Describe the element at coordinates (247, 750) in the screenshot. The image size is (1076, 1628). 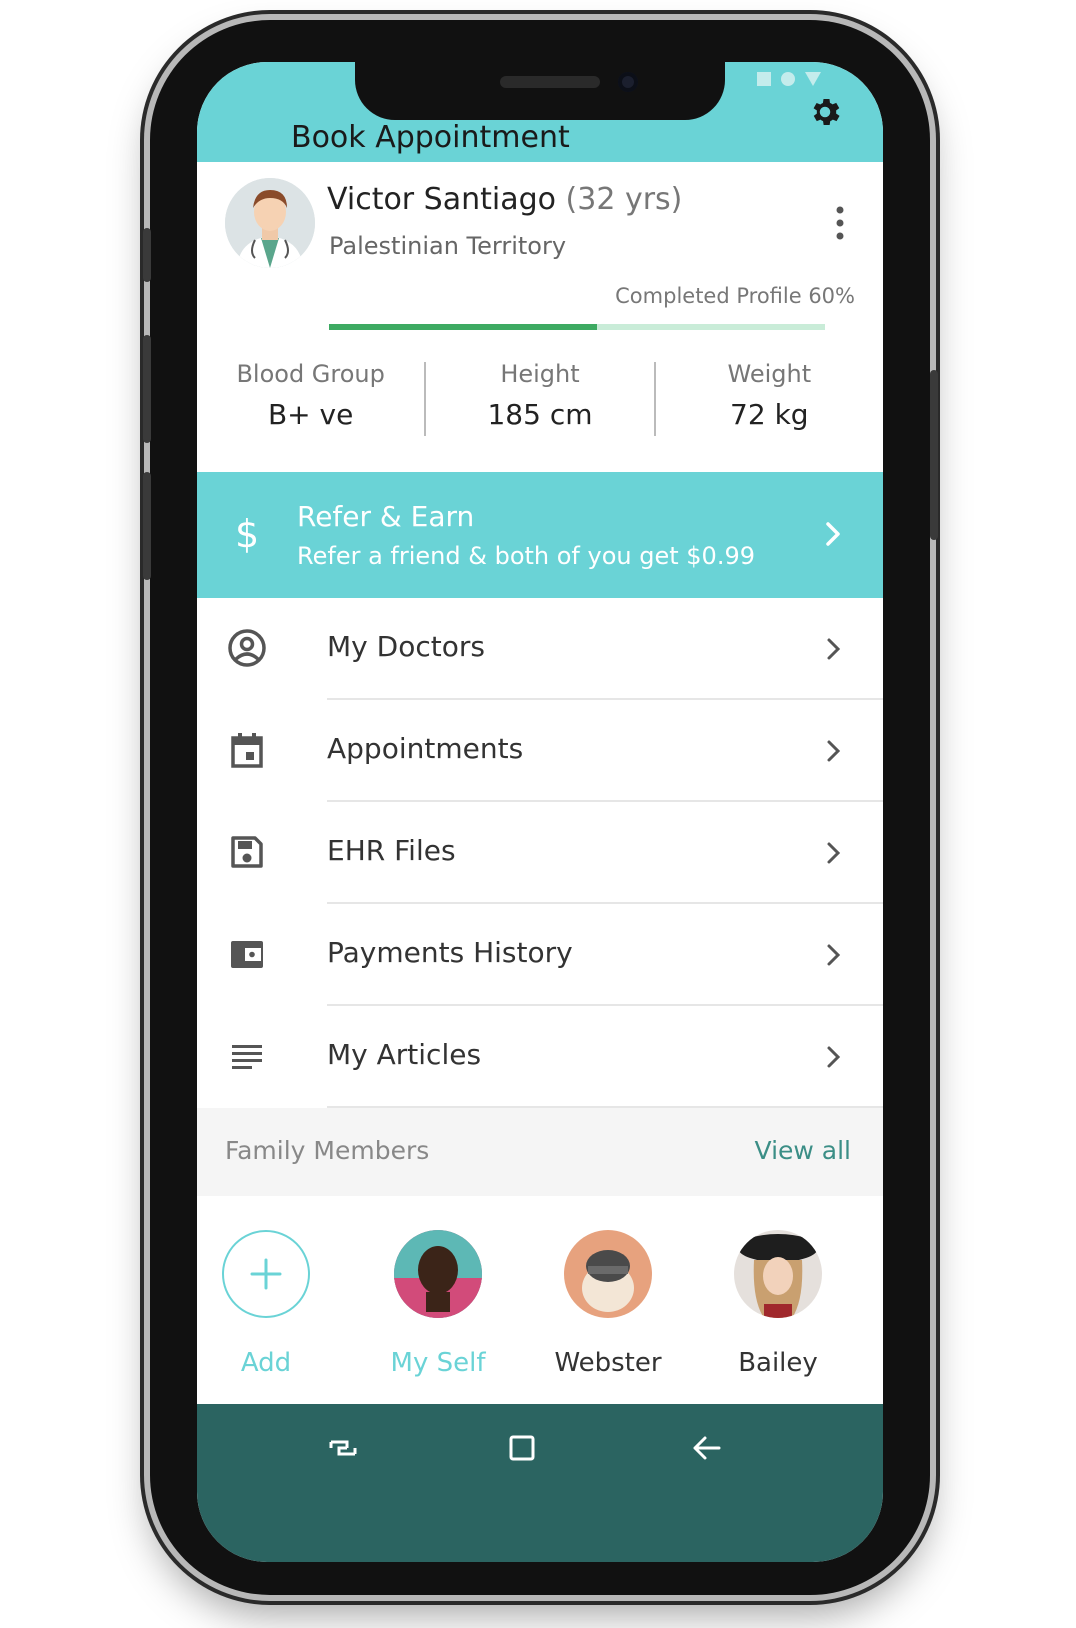
I see `calendar-icon` at that location.